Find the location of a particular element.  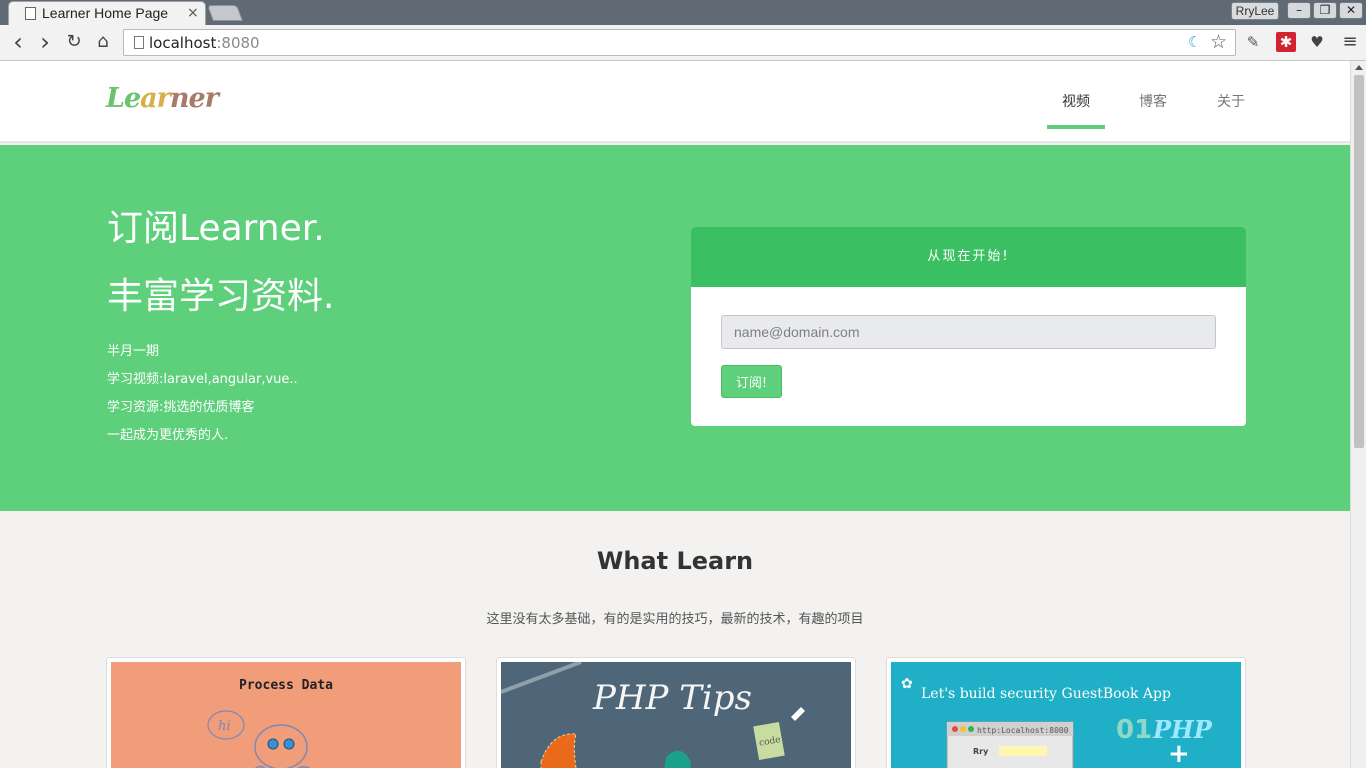

learner-logo: Learner is located at coordinates (162, 98).